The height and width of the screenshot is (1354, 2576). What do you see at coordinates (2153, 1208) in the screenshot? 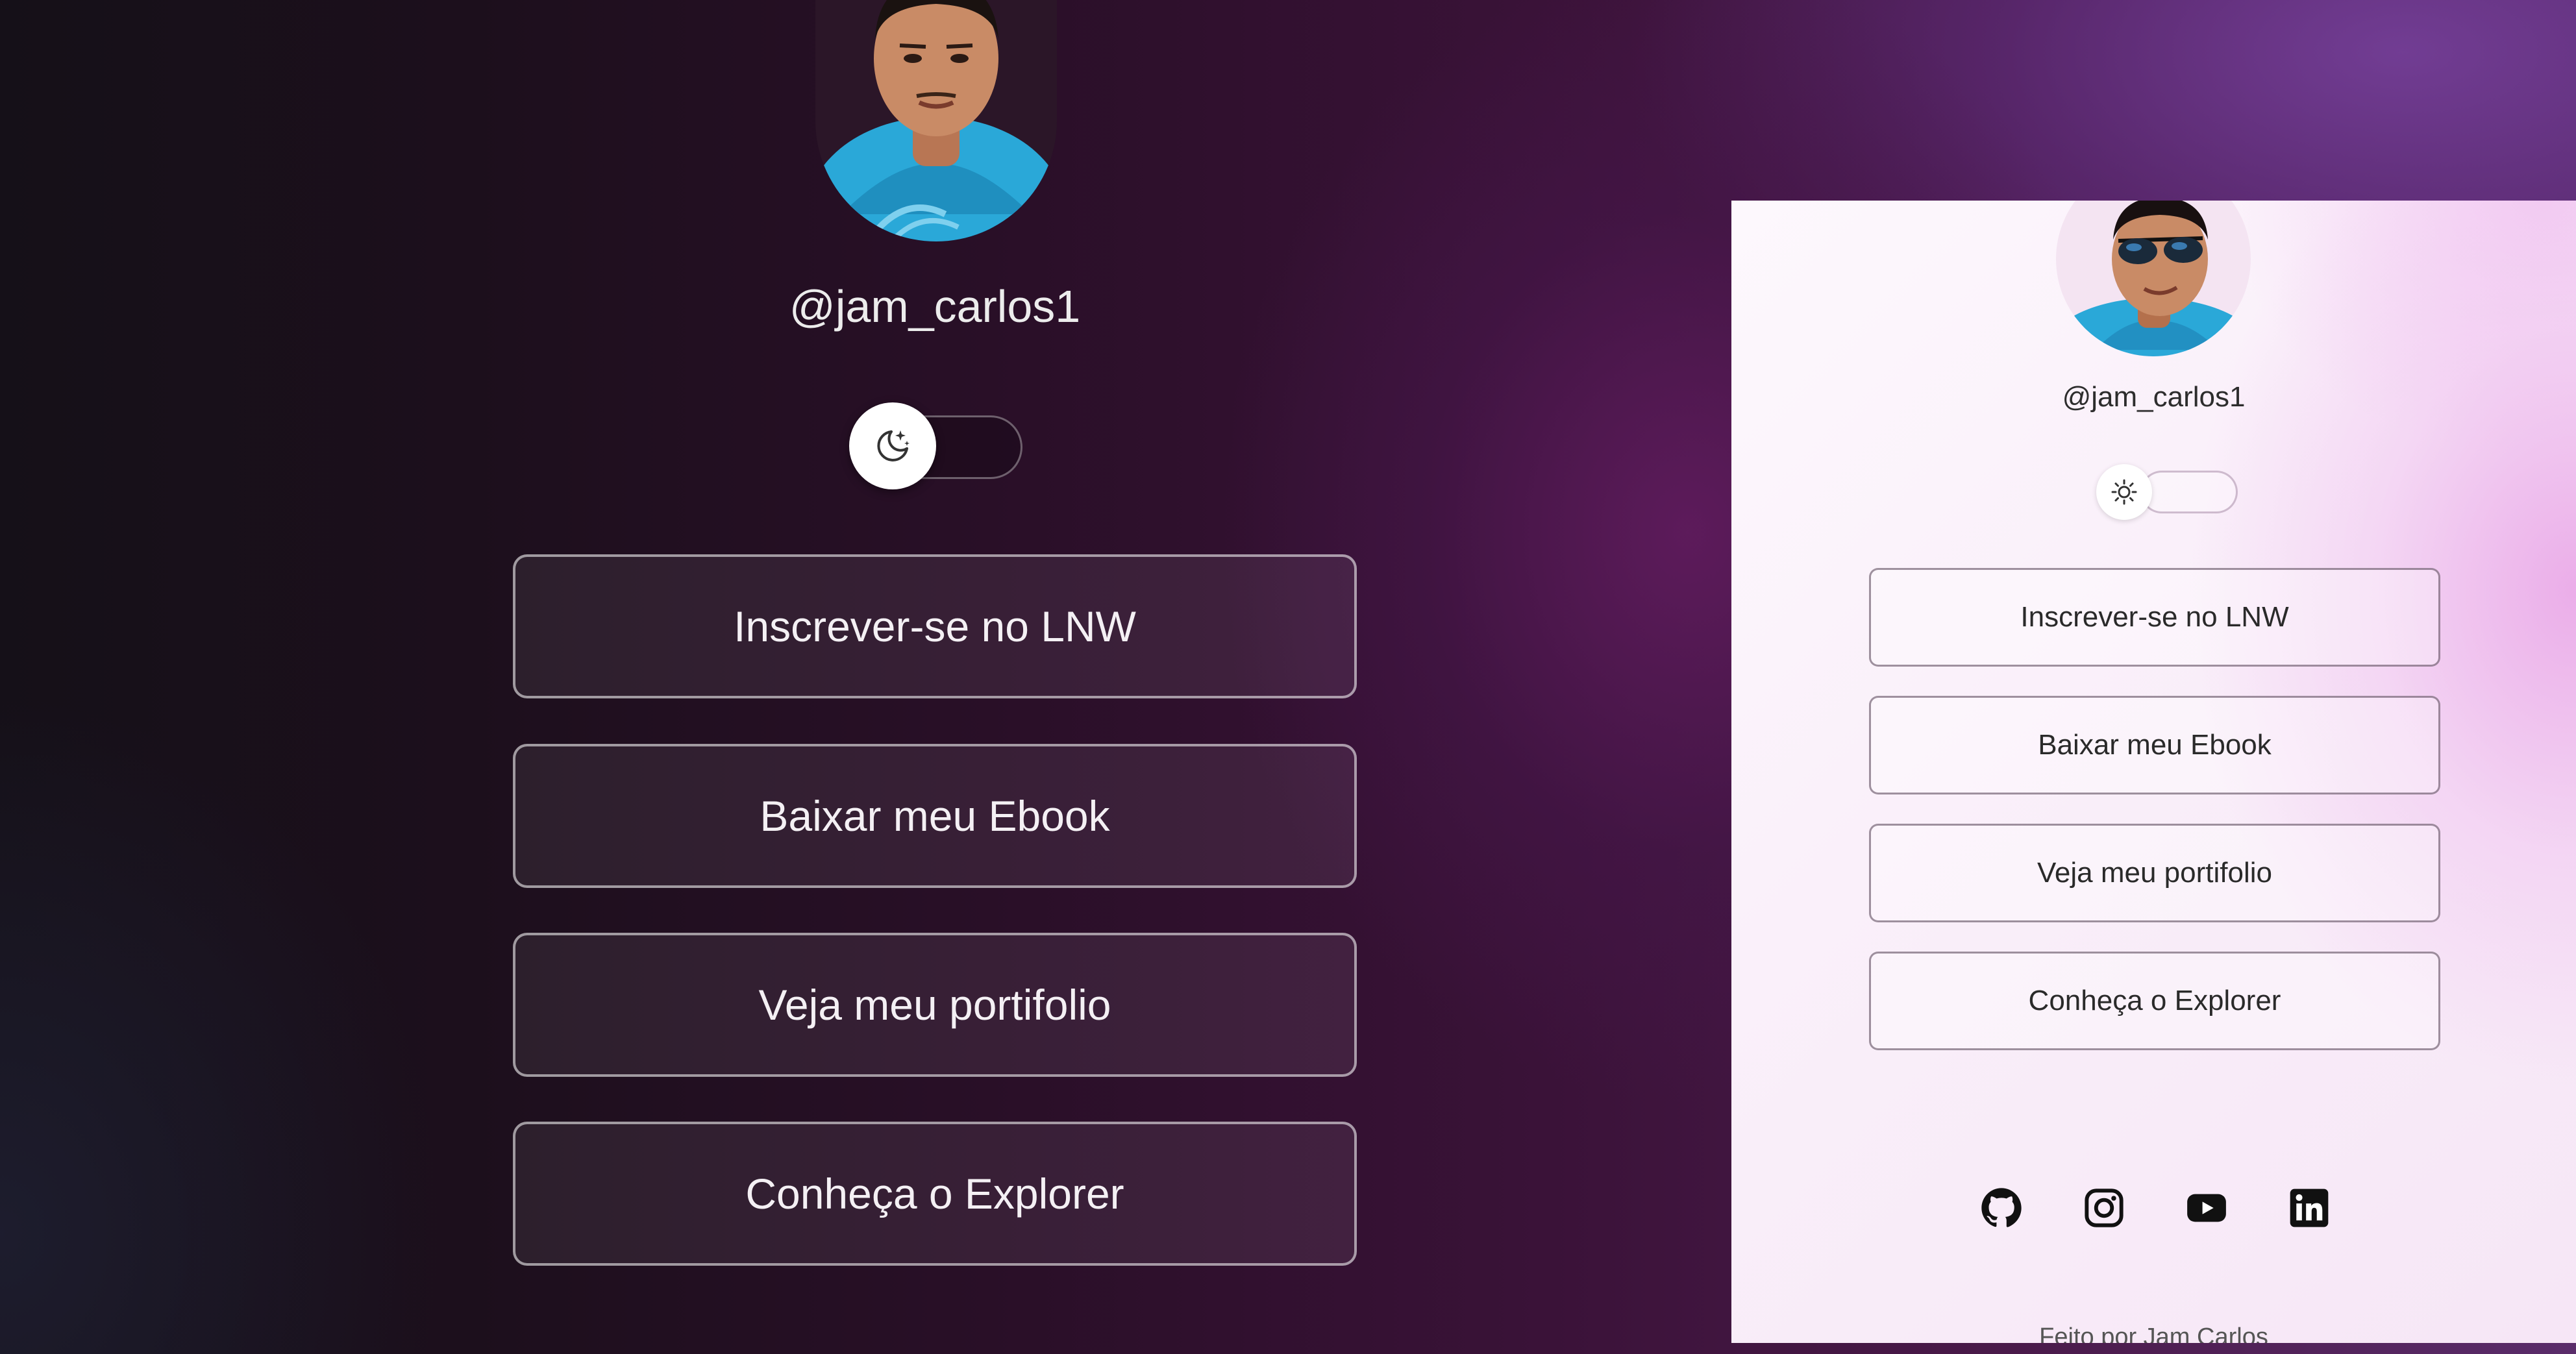
I see `social-links` at bounding box center [2153, 1208].